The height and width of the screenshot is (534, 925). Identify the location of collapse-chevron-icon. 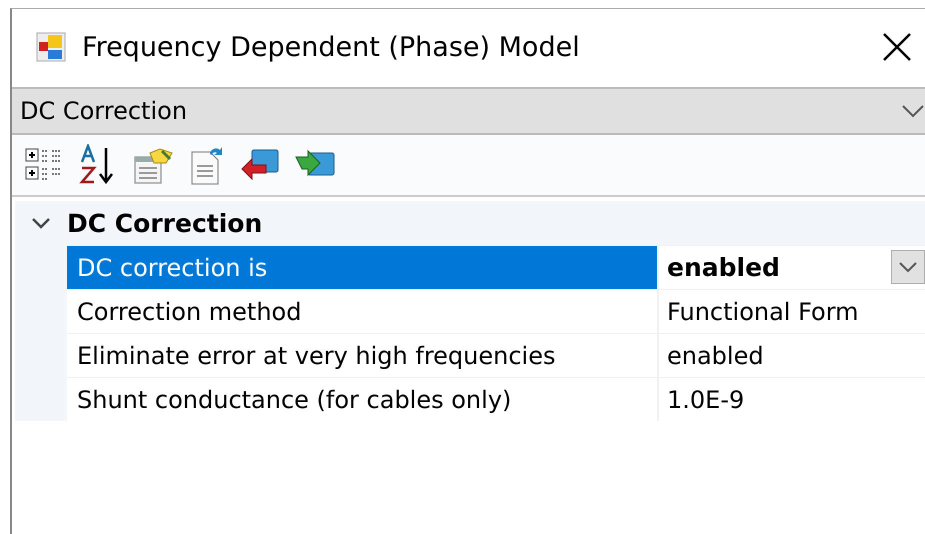
(41, 223).